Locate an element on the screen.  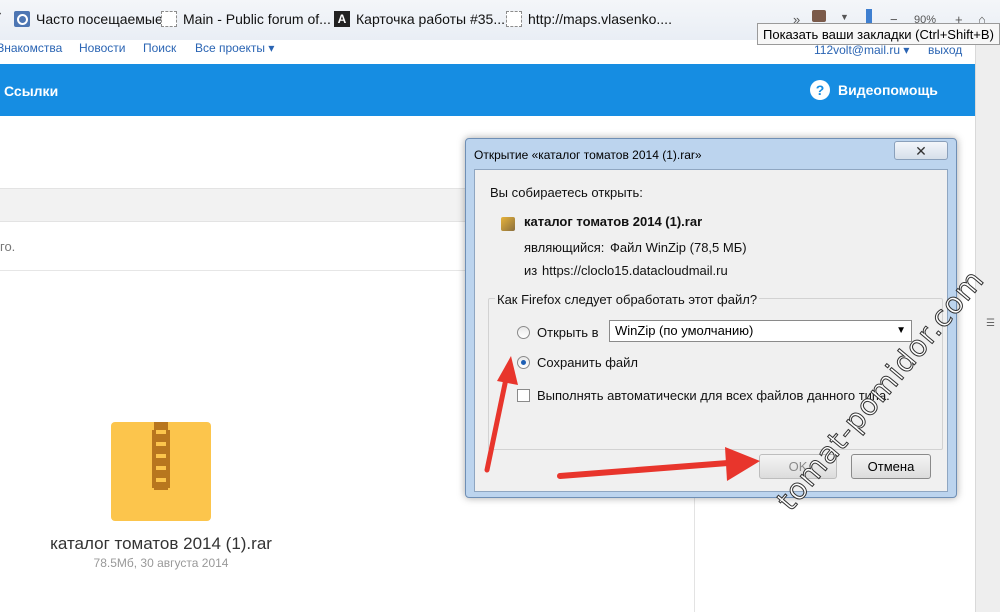
from-value: https://cloclo15.datacloudmail.ru is located at coordinates (635, 270).